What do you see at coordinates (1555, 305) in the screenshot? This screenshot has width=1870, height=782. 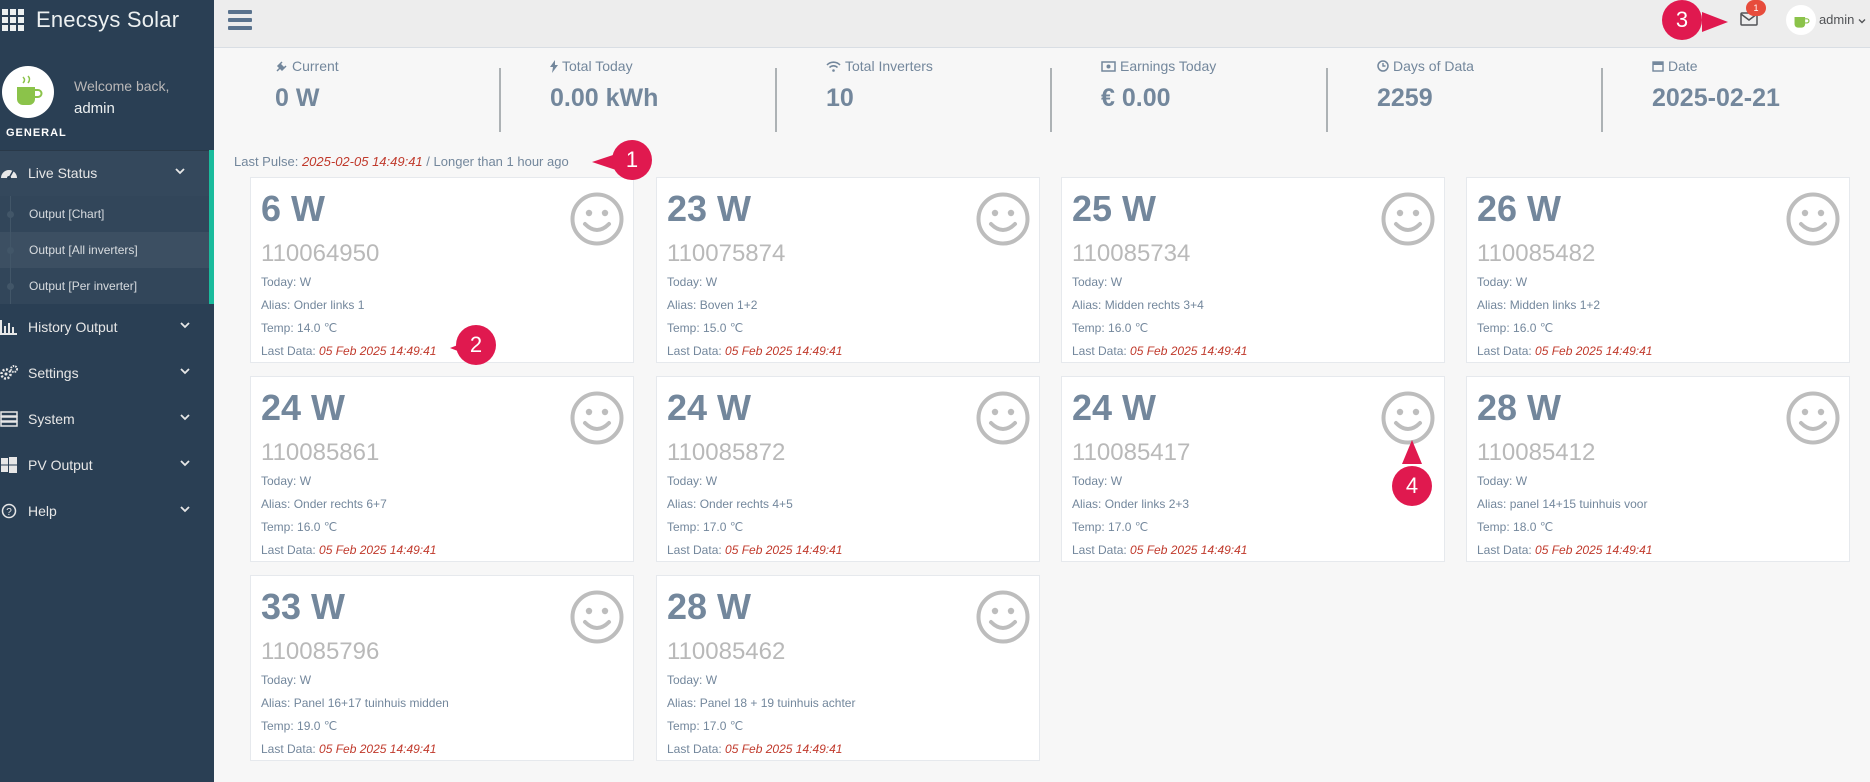 I see `alias-value: Midden links 1+2` at bounding box center [1555, 305].